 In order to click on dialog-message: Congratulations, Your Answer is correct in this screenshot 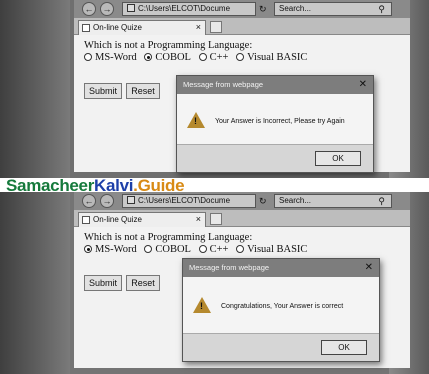, I will do `click(282, 306)`.